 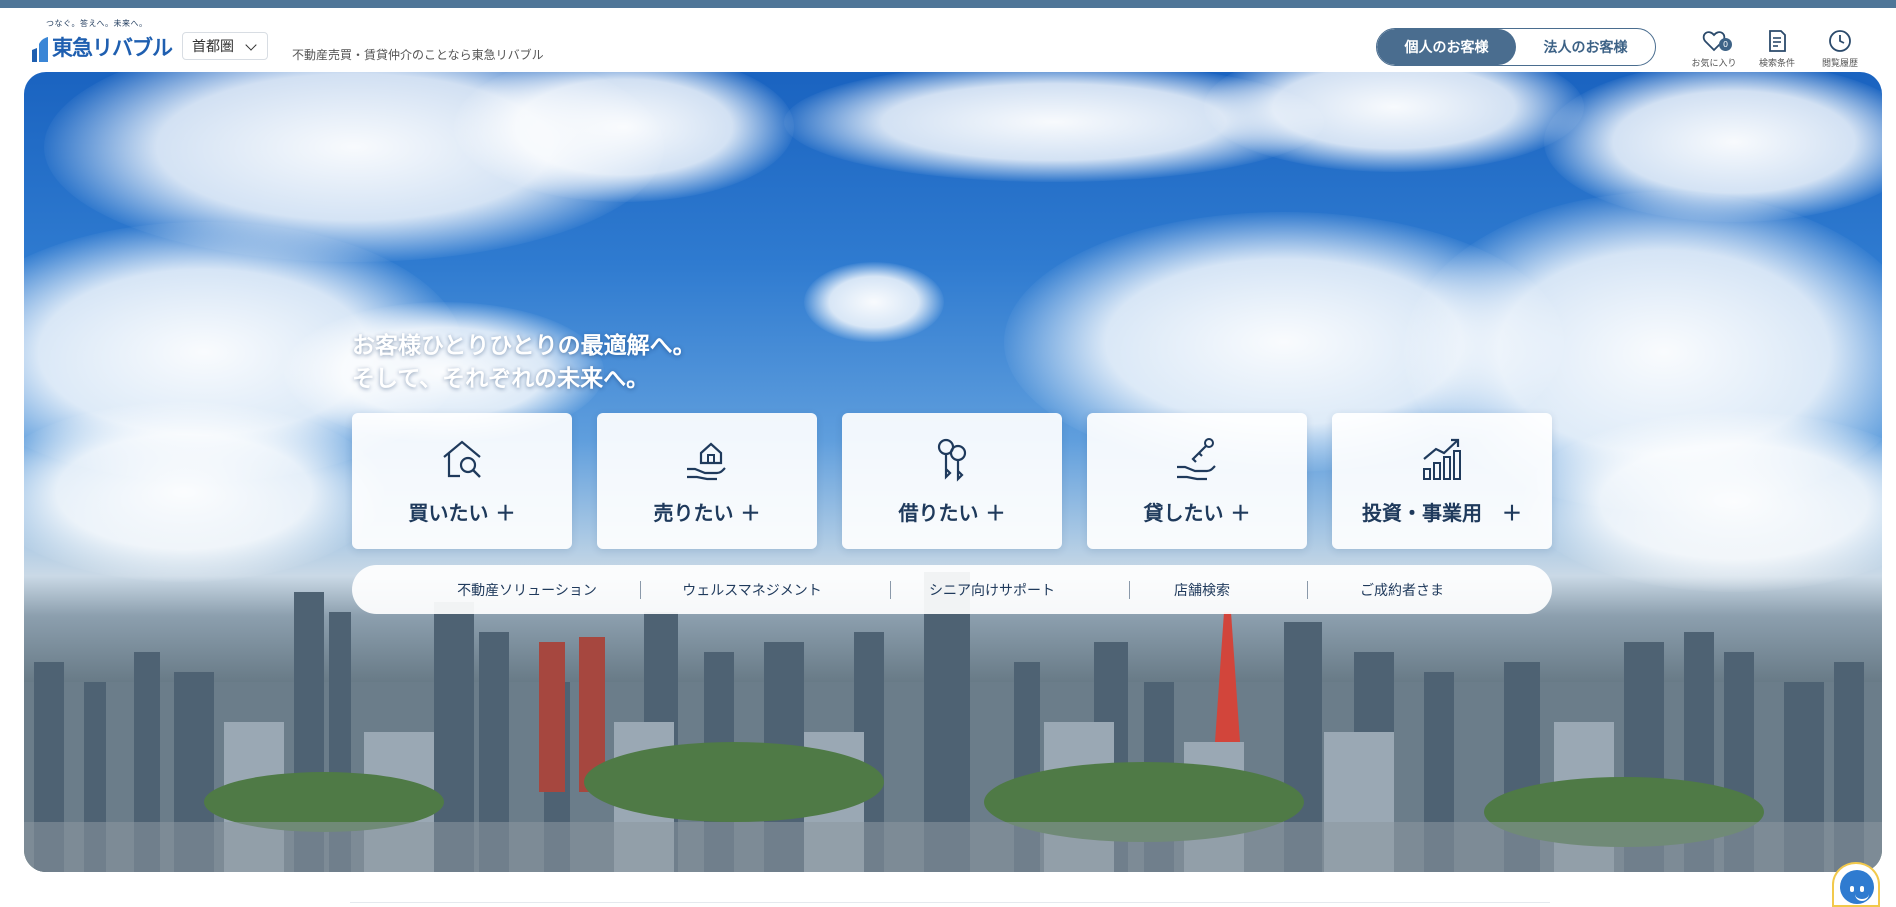 What do you see at coordinates (1585, 47) in the screenshot?
I see `tab-corporate-customers: 法人のお客様` at bounding box center [1585, 47].